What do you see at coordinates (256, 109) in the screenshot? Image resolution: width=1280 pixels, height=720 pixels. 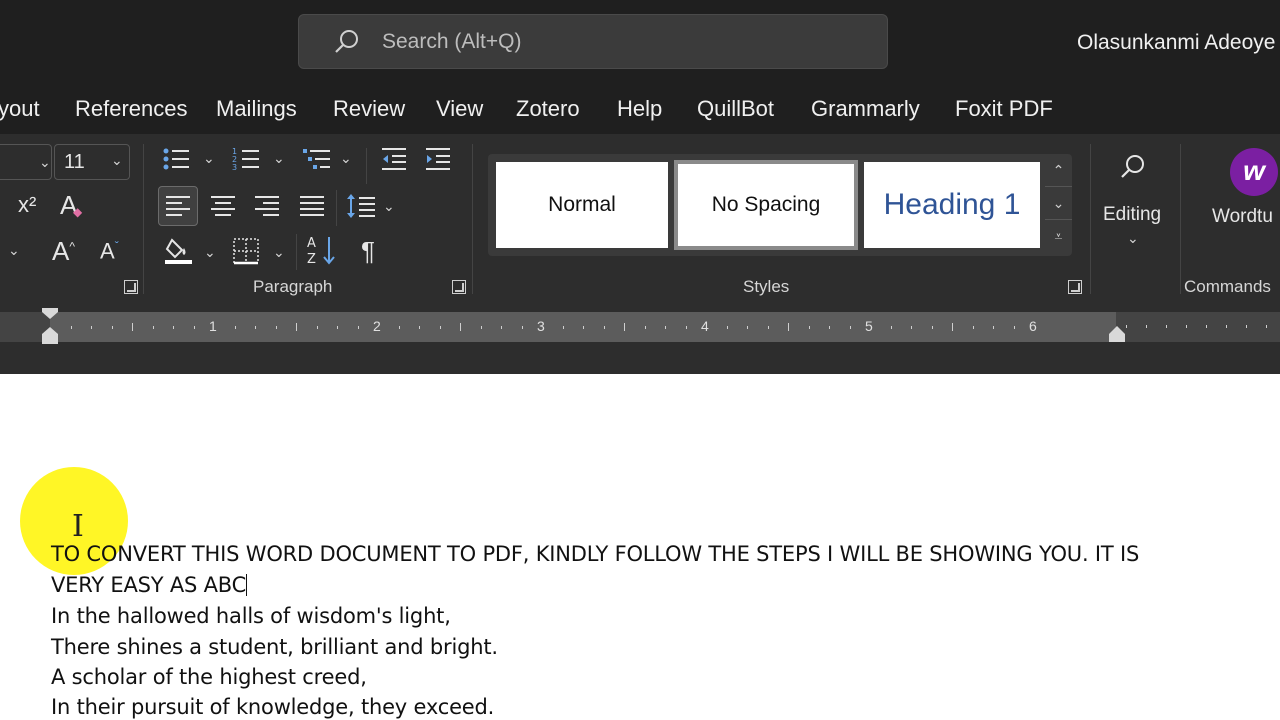 I see `tab-mailings: Mailings` at bounding box center [256, 109].